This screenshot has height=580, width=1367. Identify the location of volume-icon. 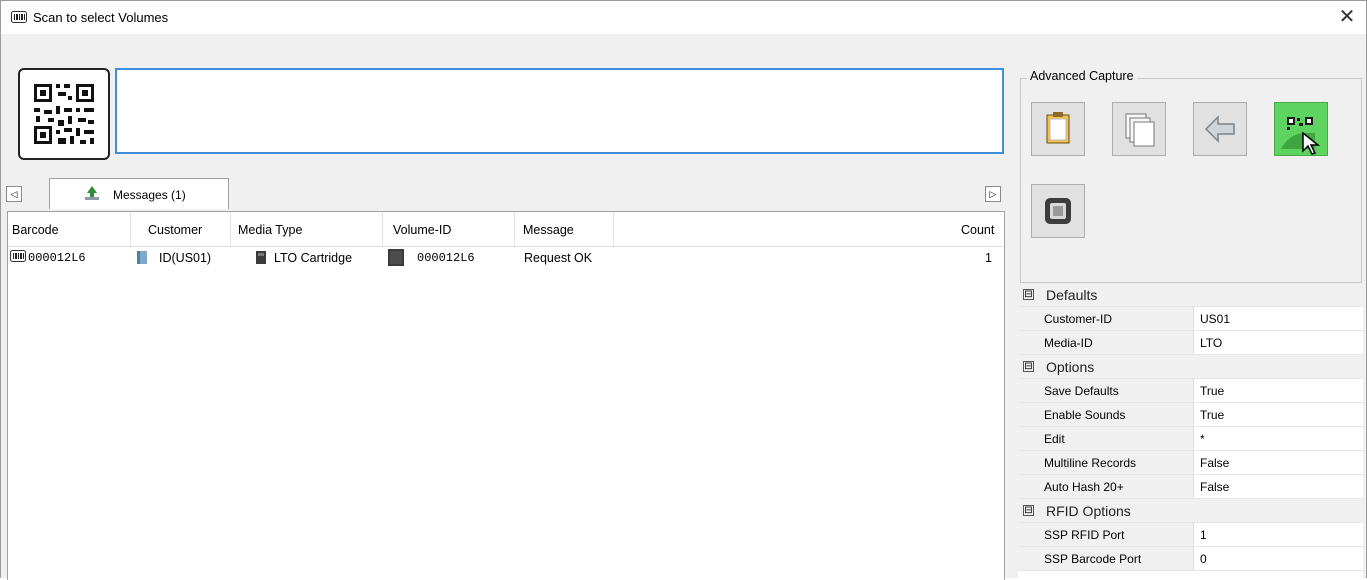
(396, 259).